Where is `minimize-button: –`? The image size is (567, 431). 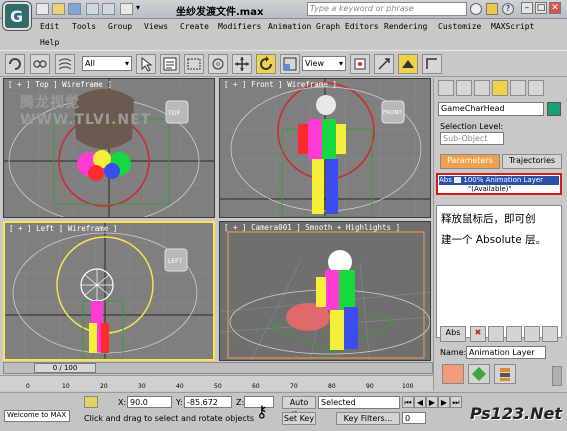 minimize-button: – is located at coordinates (527, 8).